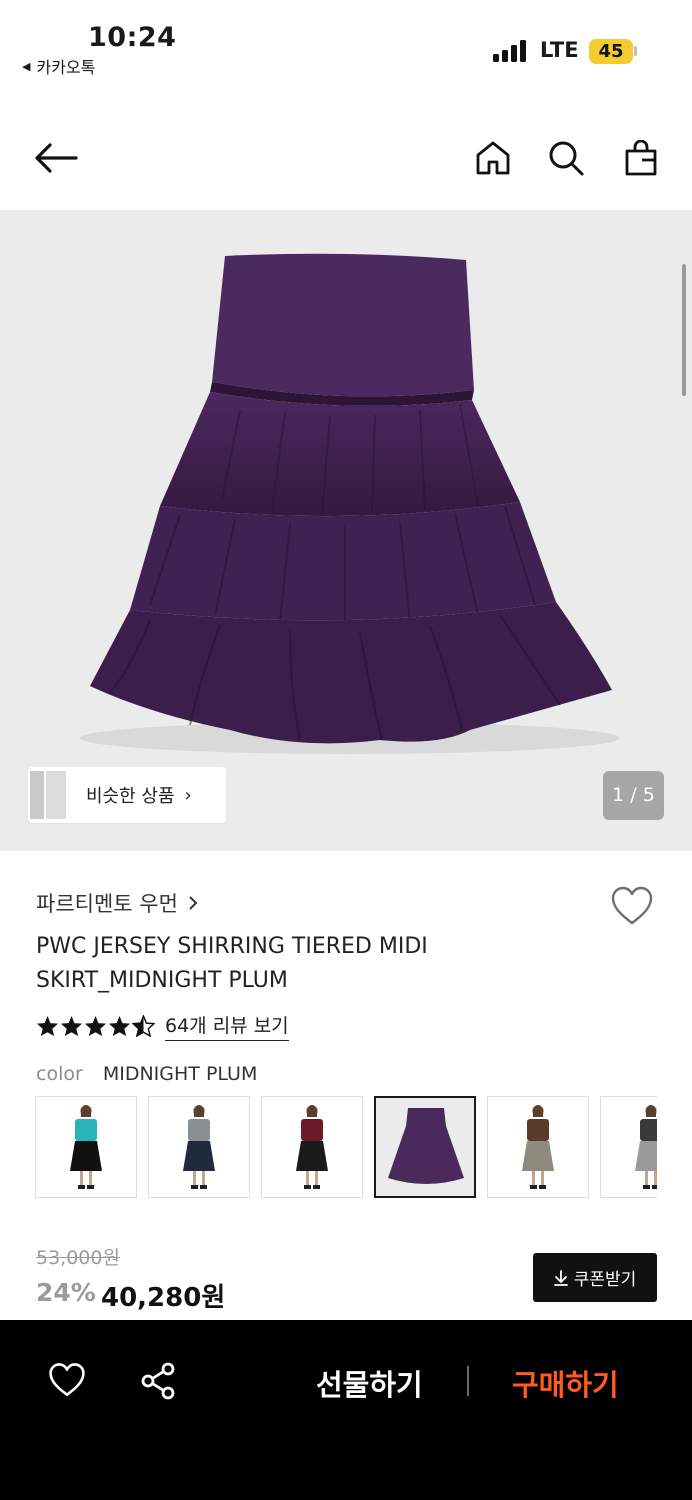 This screenshot has width=692, height=1500. I want to click on signal-icon, so click(509, 51).